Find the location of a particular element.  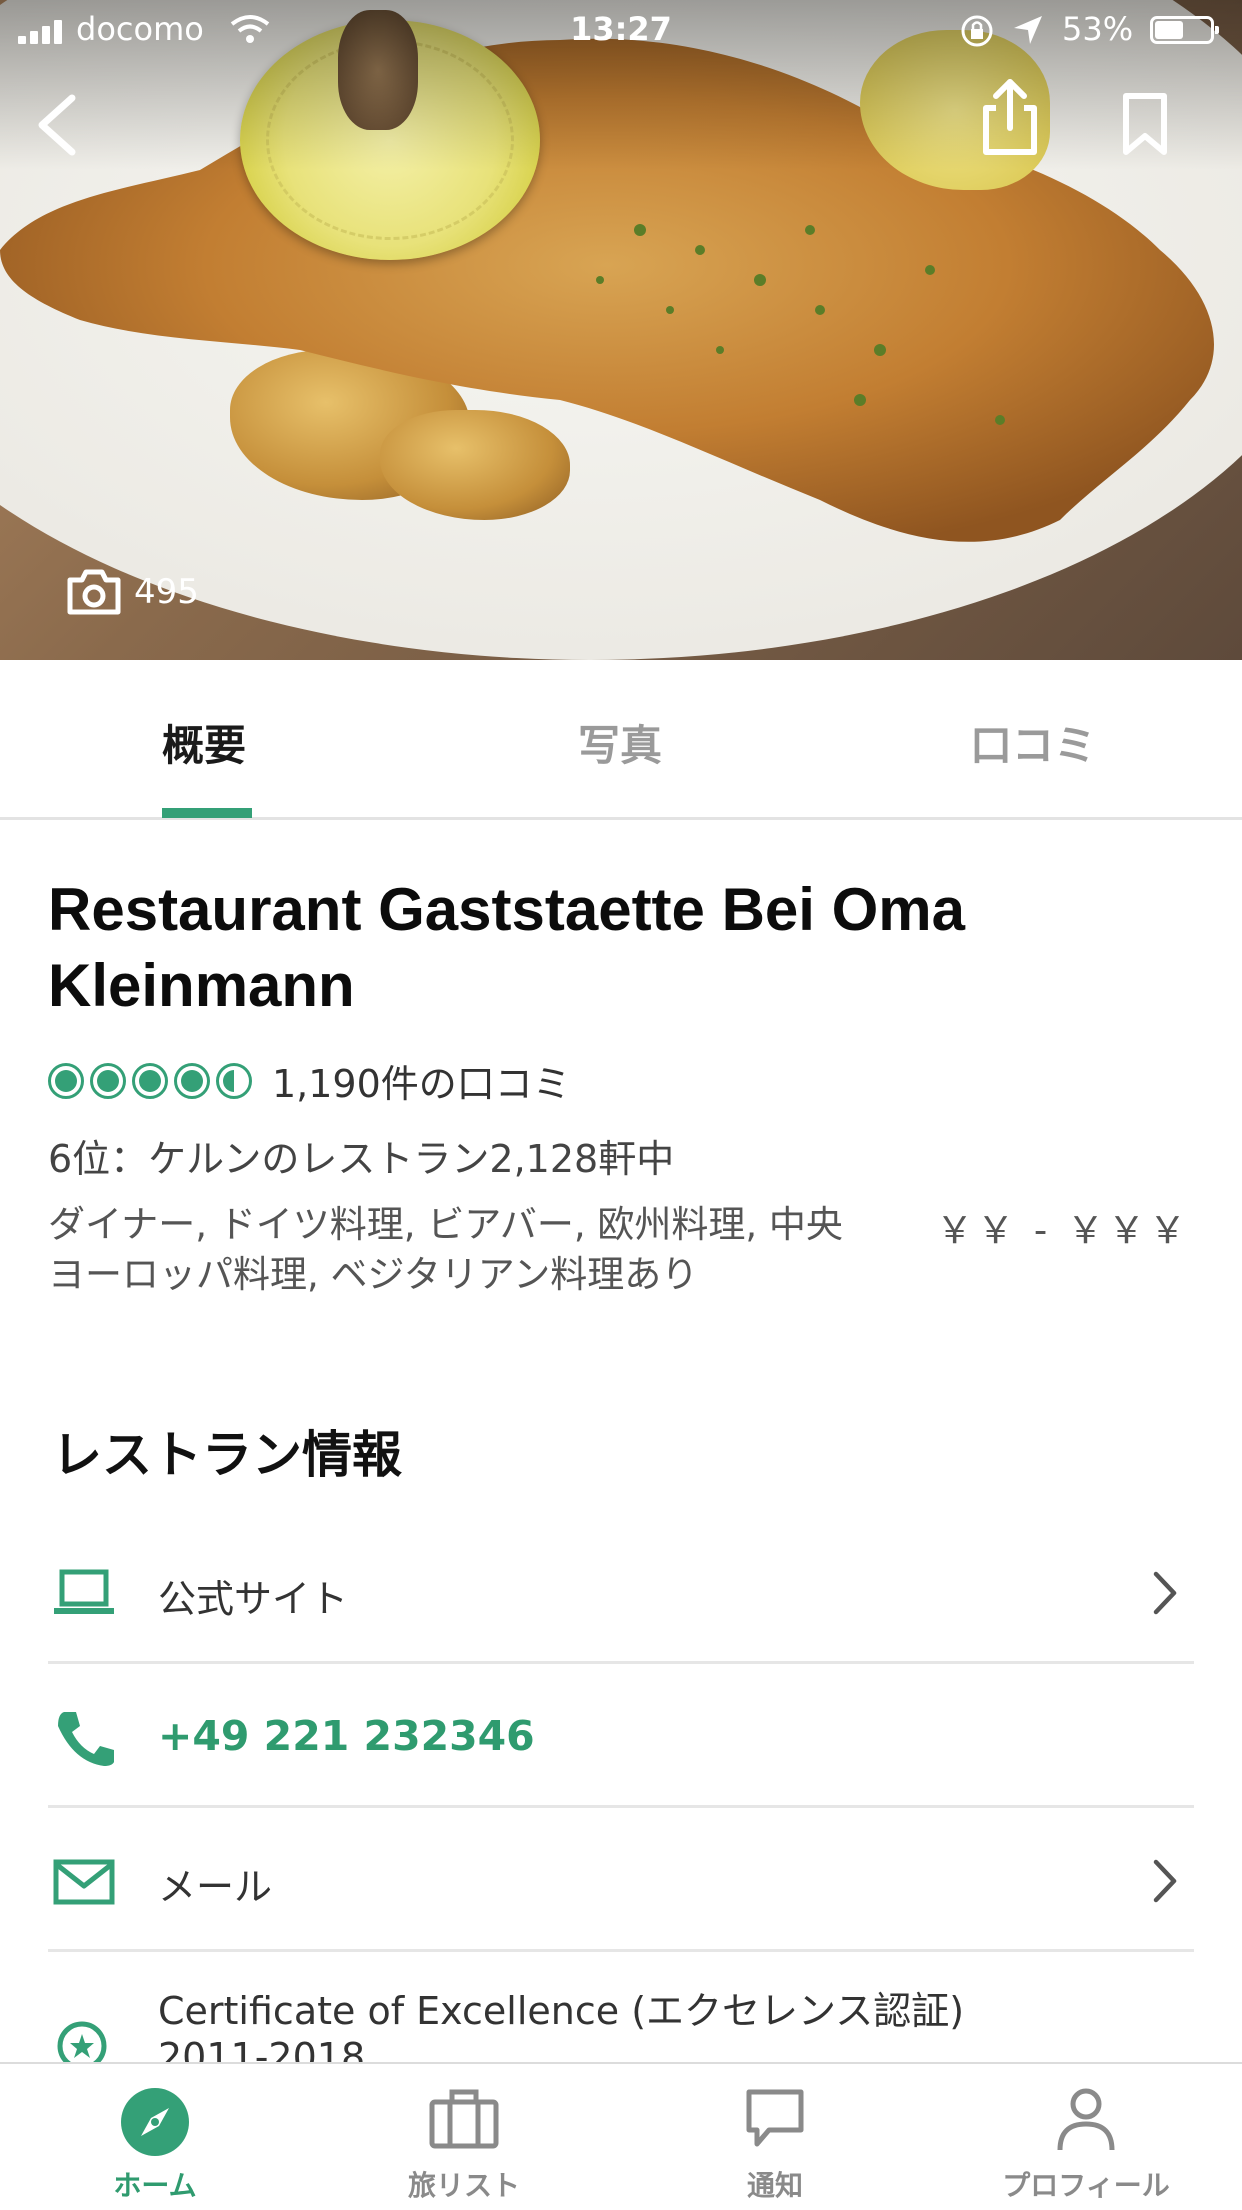

section-tabs: 概要 写真 口コミ is located at coordinates (621, 740).